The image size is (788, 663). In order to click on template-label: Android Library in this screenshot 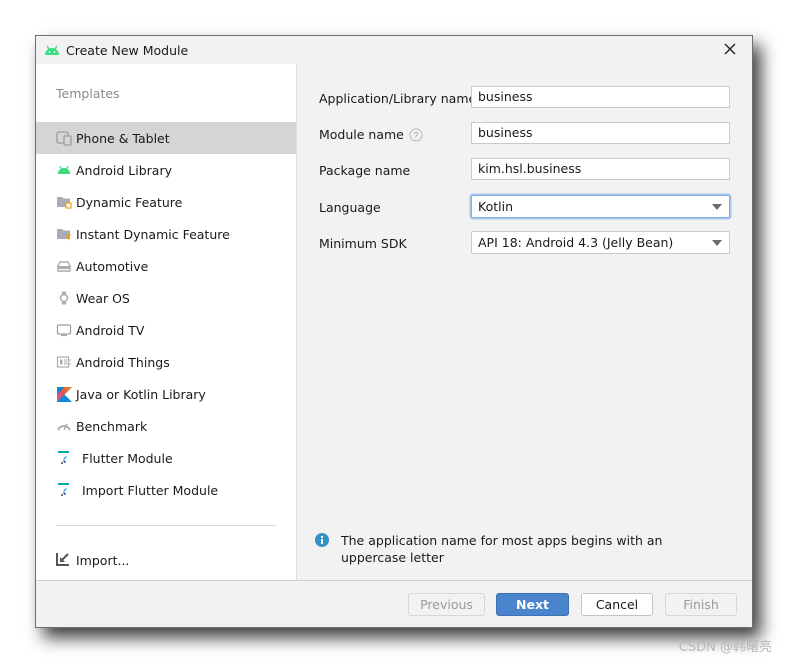, I will do `click(124, 170)`.